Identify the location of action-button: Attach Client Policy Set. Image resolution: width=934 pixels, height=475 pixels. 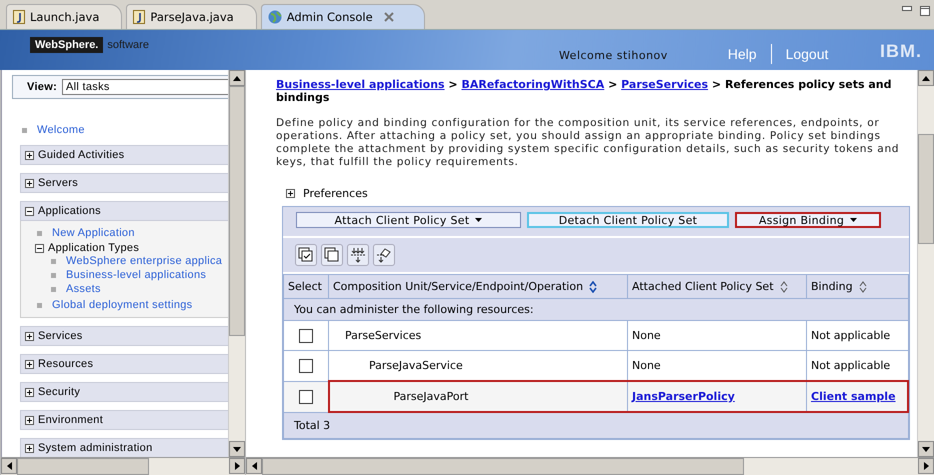
(408, 220).